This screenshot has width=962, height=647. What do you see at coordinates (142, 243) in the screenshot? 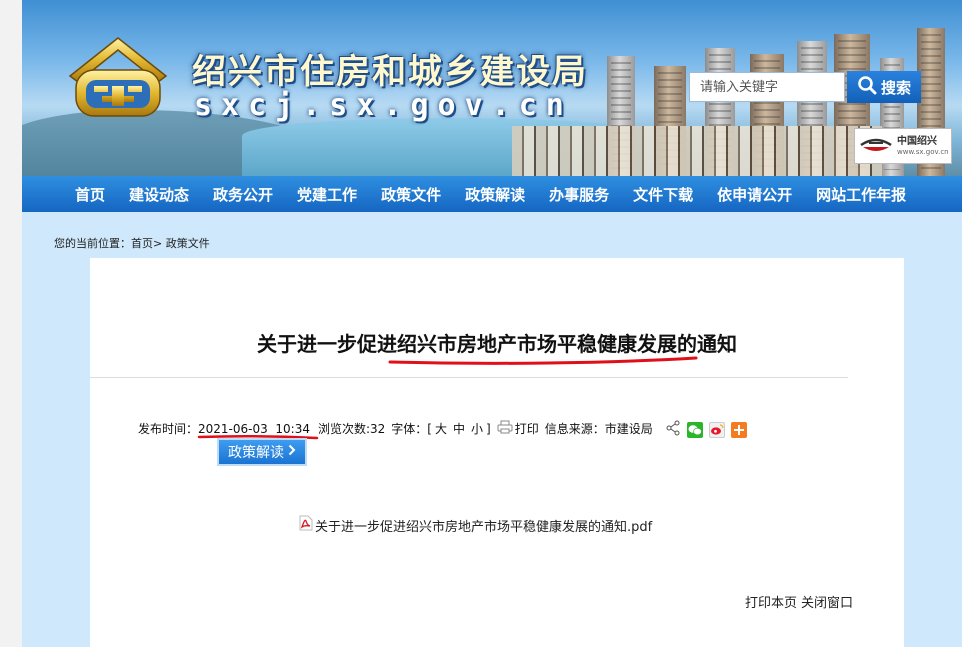
I see `breadcrumb-home-link: 首页` at bounding box center [142, 243].